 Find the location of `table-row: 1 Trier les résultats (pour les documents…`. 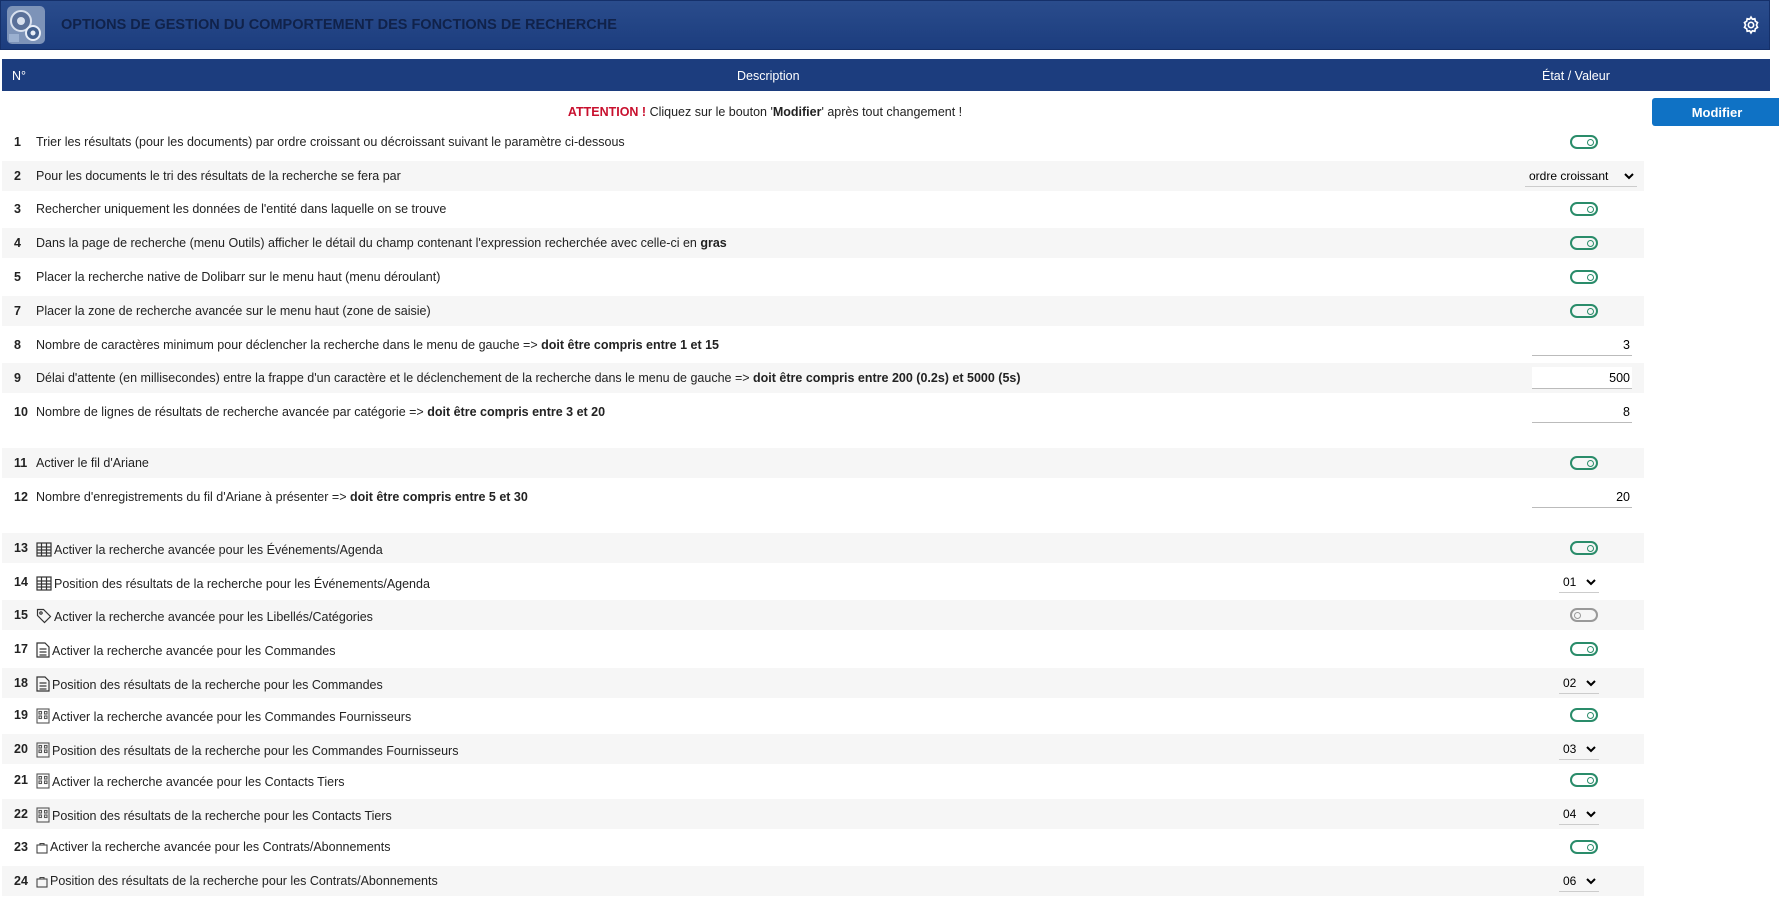

table-row: 1 Trier les résultats (pour les documents… is located at coordinates (823, 142).